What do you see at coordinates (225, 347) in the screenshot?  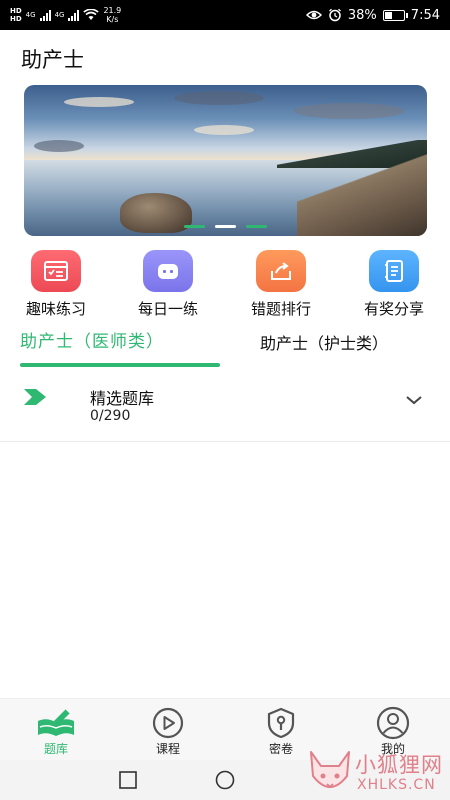 I see `category-tabs: 助产士（医师类） 助产士（护士类）` at bounding box center [225, 347].